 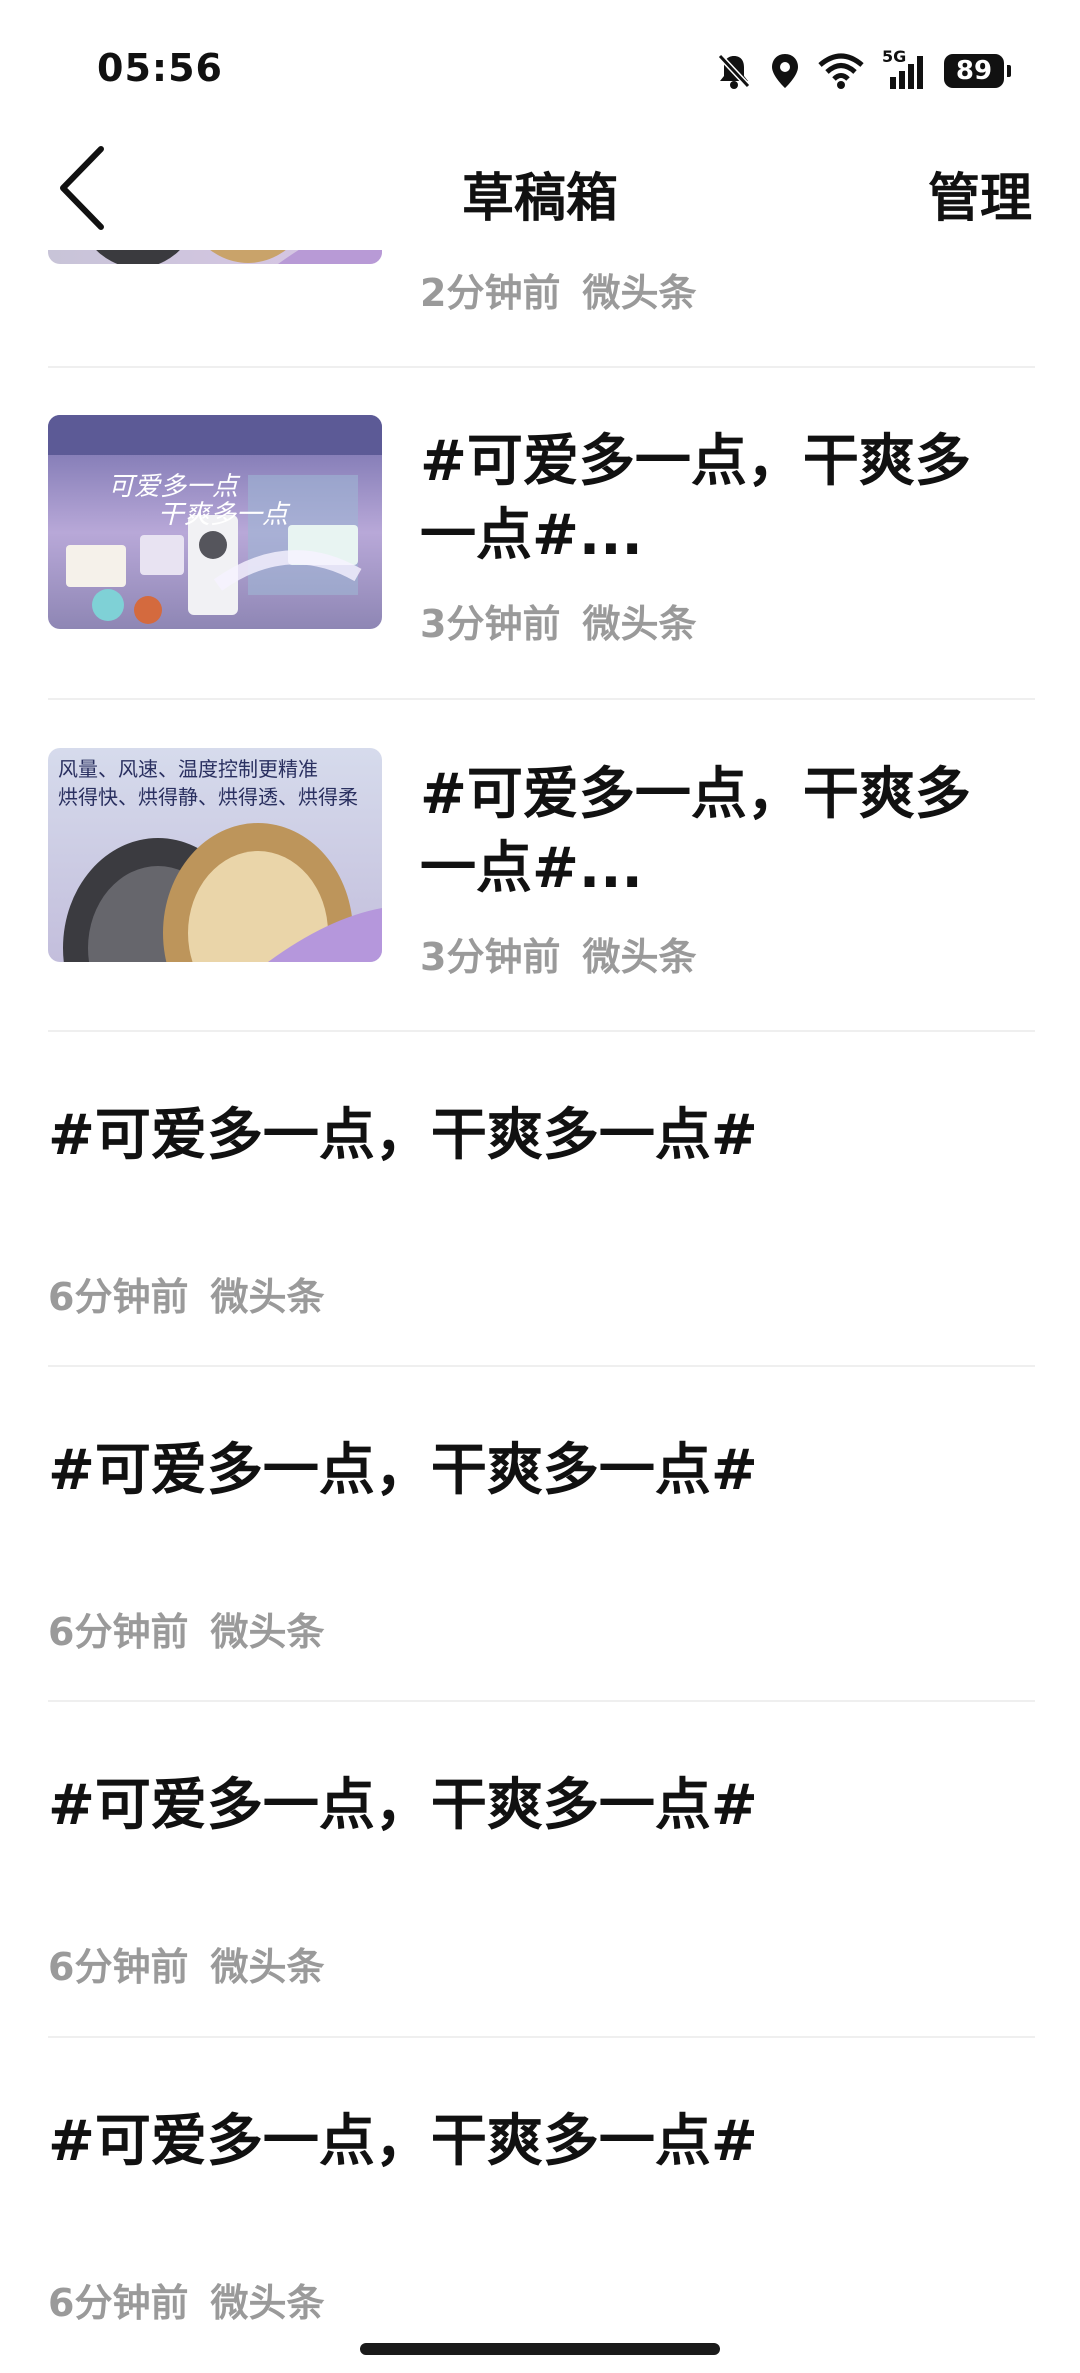 I want to click on nav-bar: 草稿箱 管理, so click(x=540, y=190).